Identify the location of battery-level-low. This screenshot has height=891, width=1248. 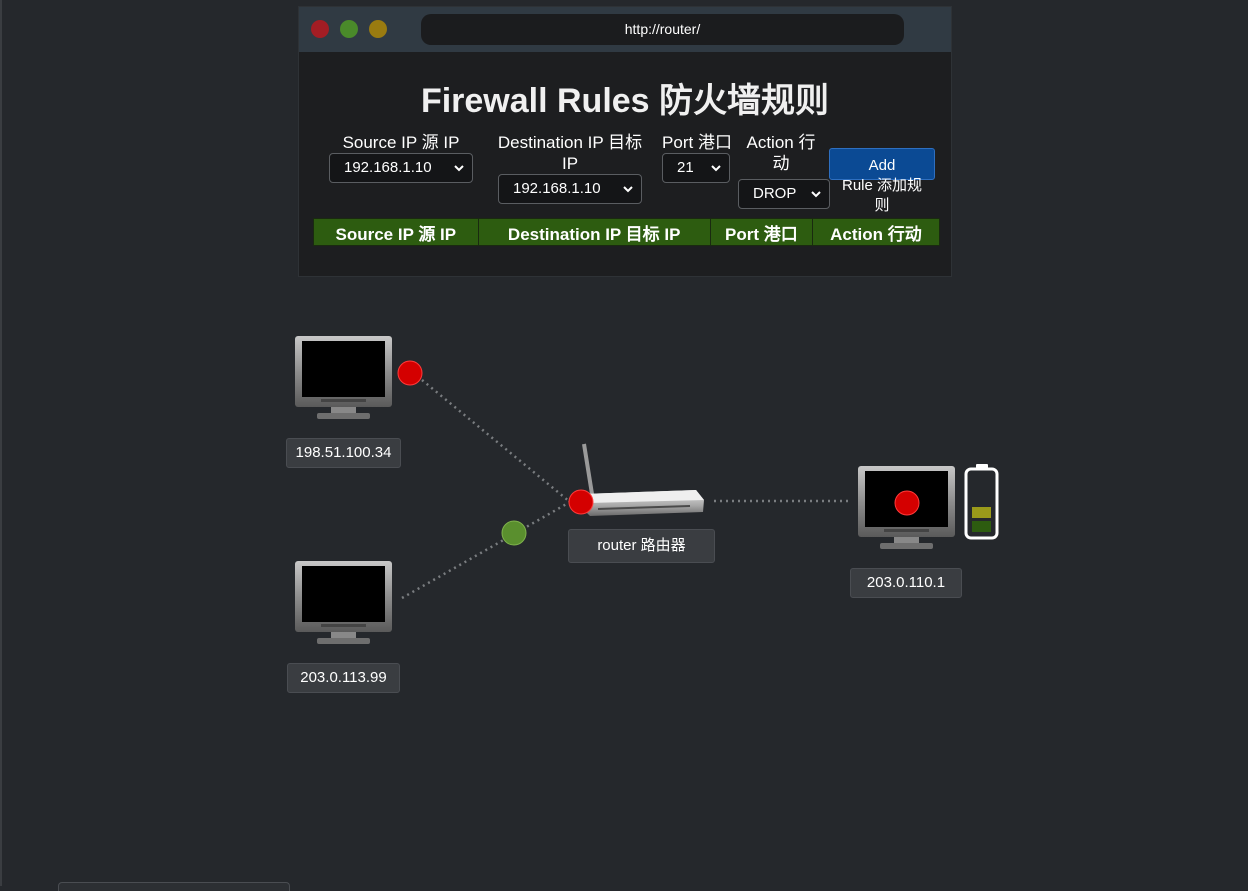
(981, 526).